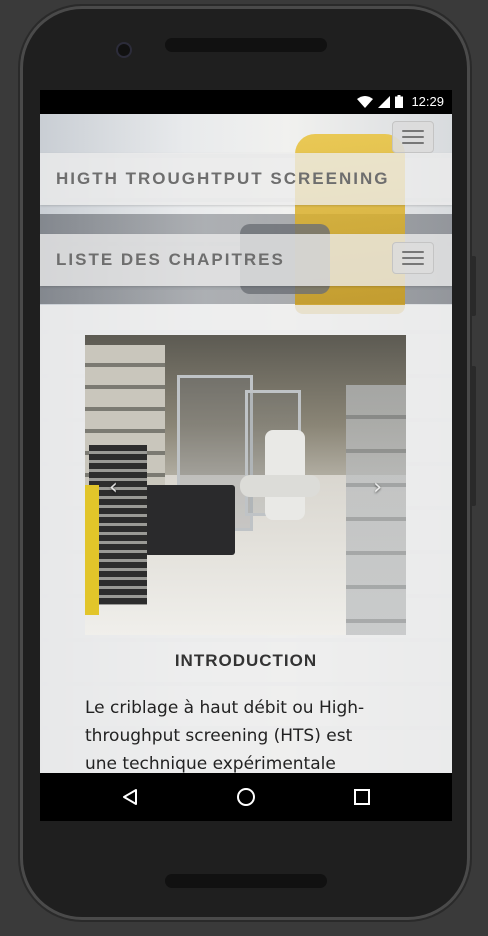 The image size is (488, 936). What do you see at coordinates (376, 510) in the screenshot?
I see `photo-right-equipment` at bounding box center [376, 510].